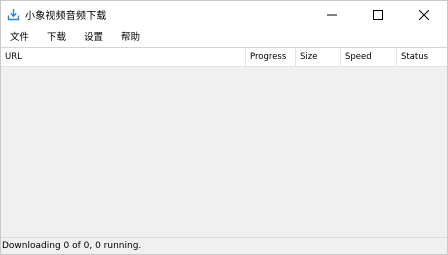  What do you see at coordinates (224, 14) in the screenshot?
I see `title-bar: 小象视频音频下载` at bounding box center [224, 14].